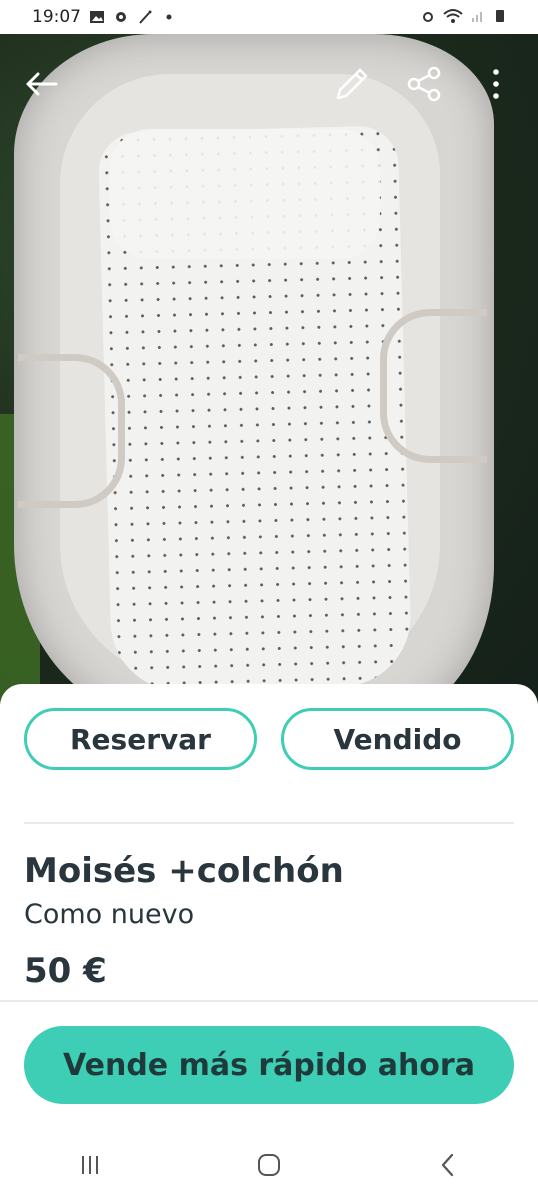 This screenshot has width=538, height=1200. Describe the element at coordinates (145, 17) in the screenshot. I see `magic-wand-icon` at that location.